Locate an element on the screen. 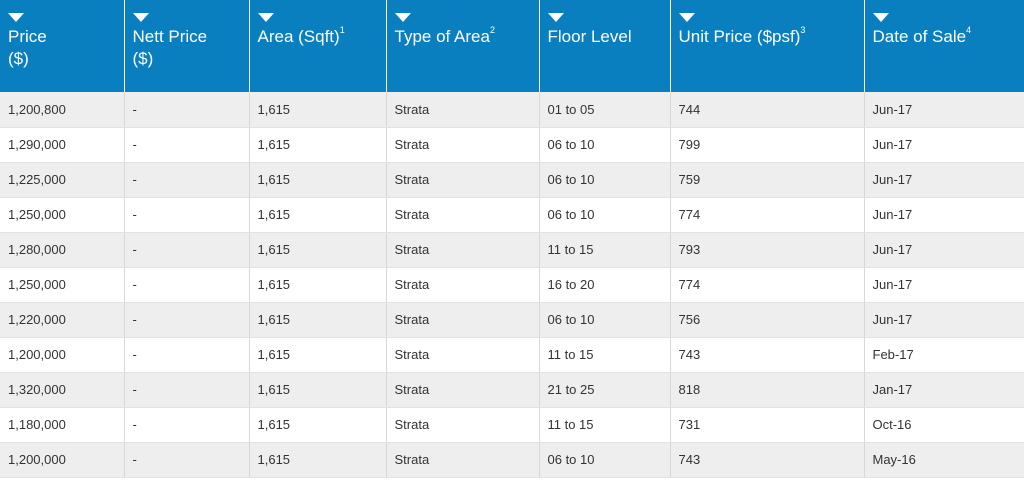  column-header-unit-price: Unit Price ($psf)3 is located at coordinates (767, 46).